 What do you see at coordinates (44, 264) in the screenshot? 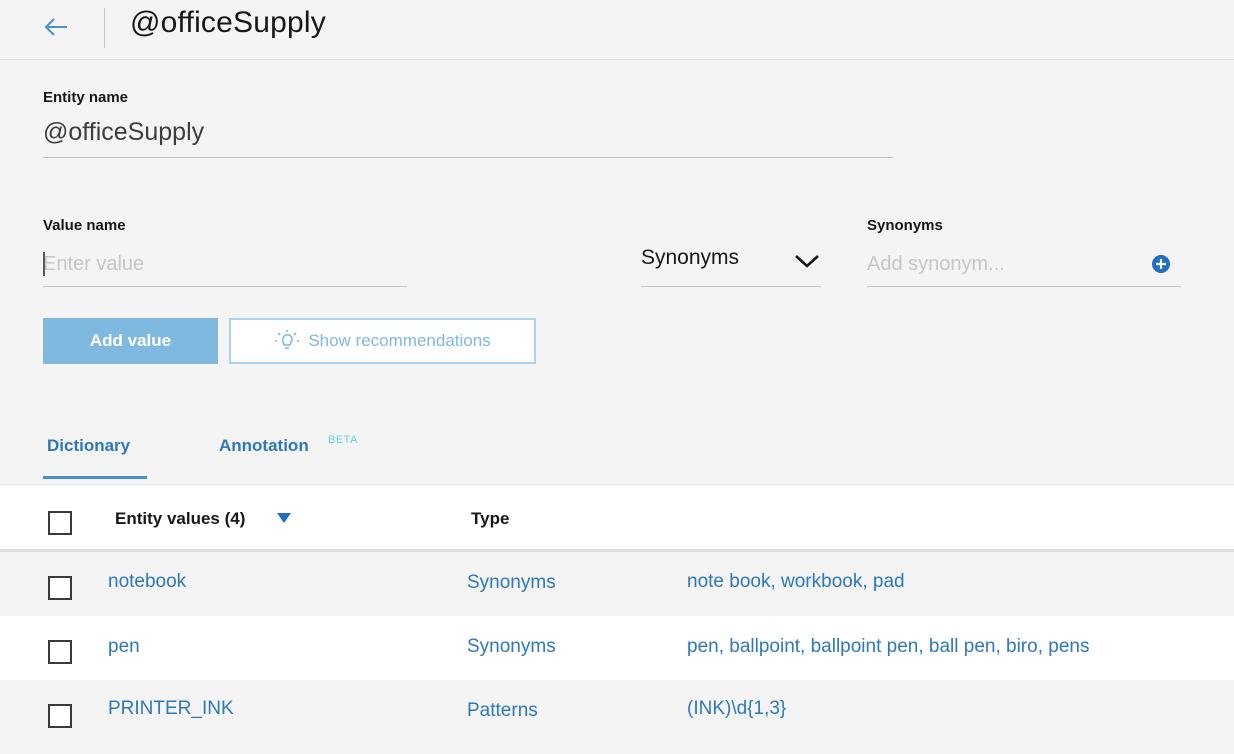
I see `text-cursor` at bounding box center [44, 264].